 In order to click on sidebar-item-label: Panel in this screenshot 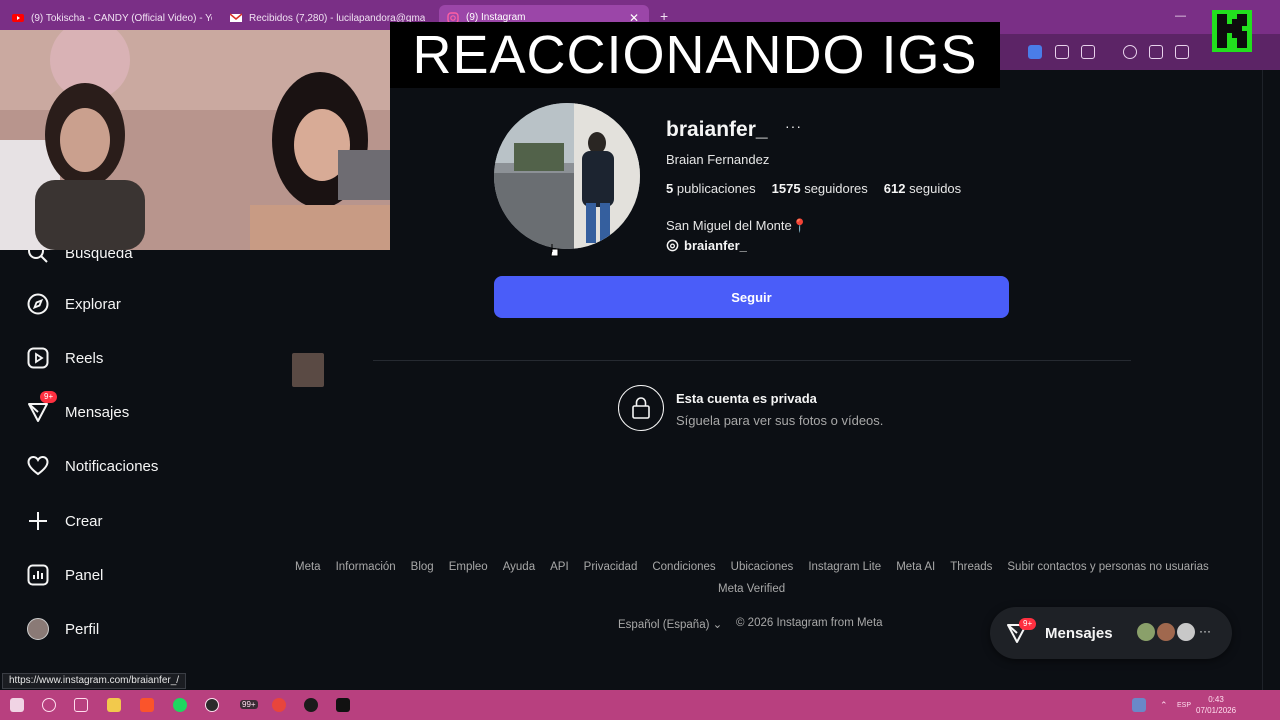, I will do `click(84, 575)`.